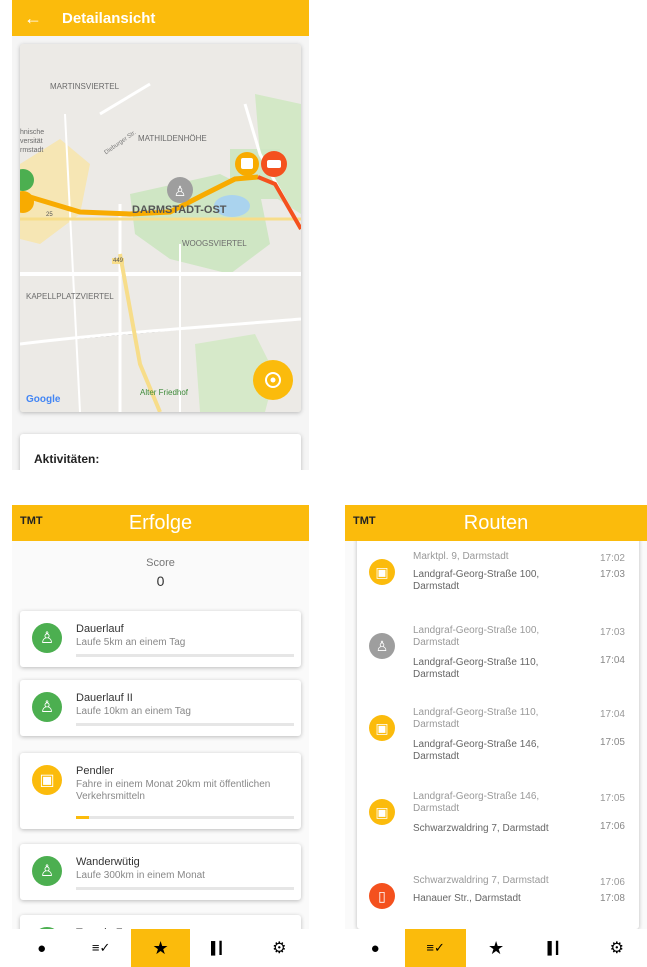 The width and height of the screenshot is (647, 967). I want to click on erfolge-appbar: TMT Erfolge, so click(160, 523).